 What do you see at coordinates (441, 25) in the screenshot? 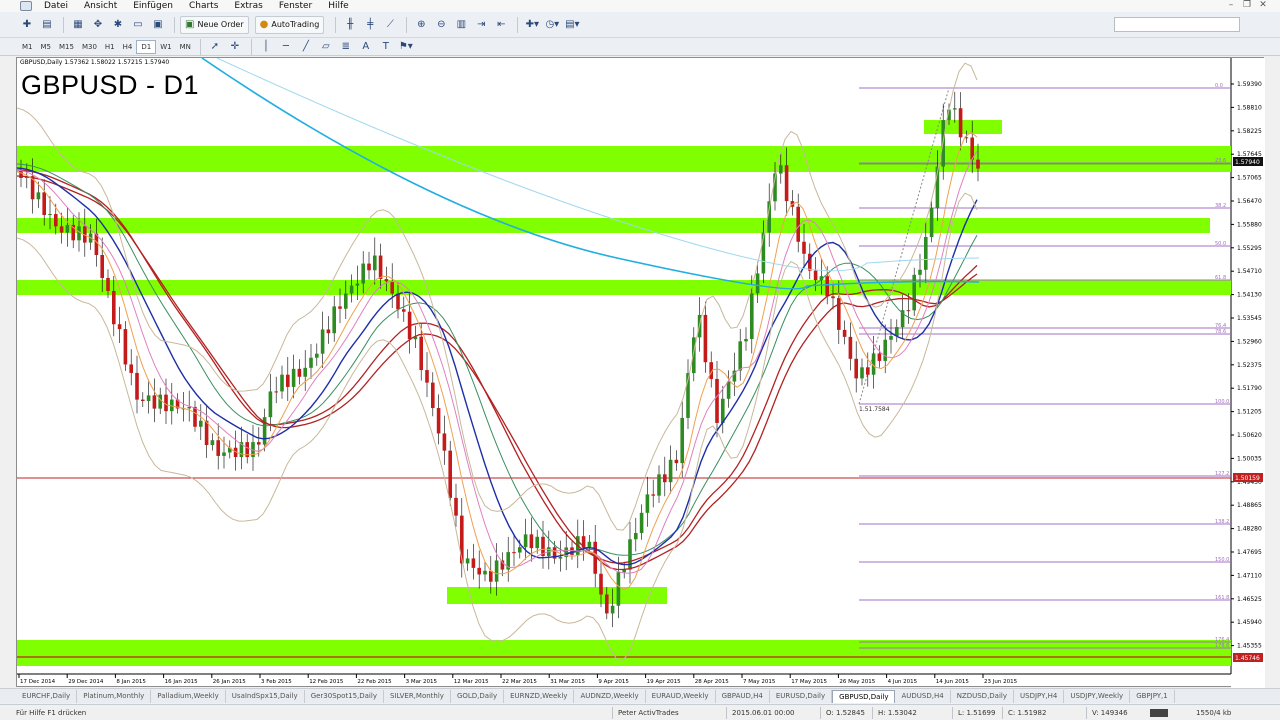
I see `zoom-out-icon: ⊖` at bounding box center [441, 25].